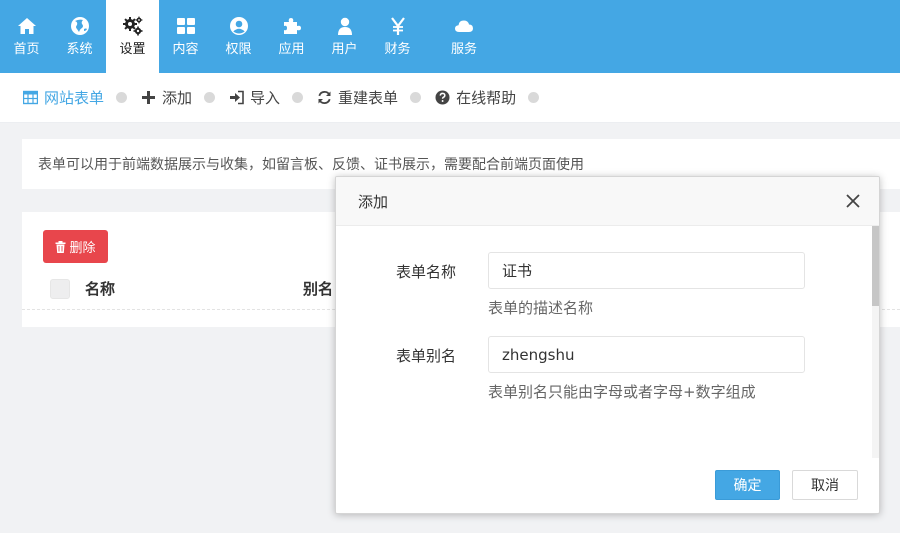 The width and height of the screenshot is (900, 533). I want to click on tool-label: 导入, so click(265, 98).